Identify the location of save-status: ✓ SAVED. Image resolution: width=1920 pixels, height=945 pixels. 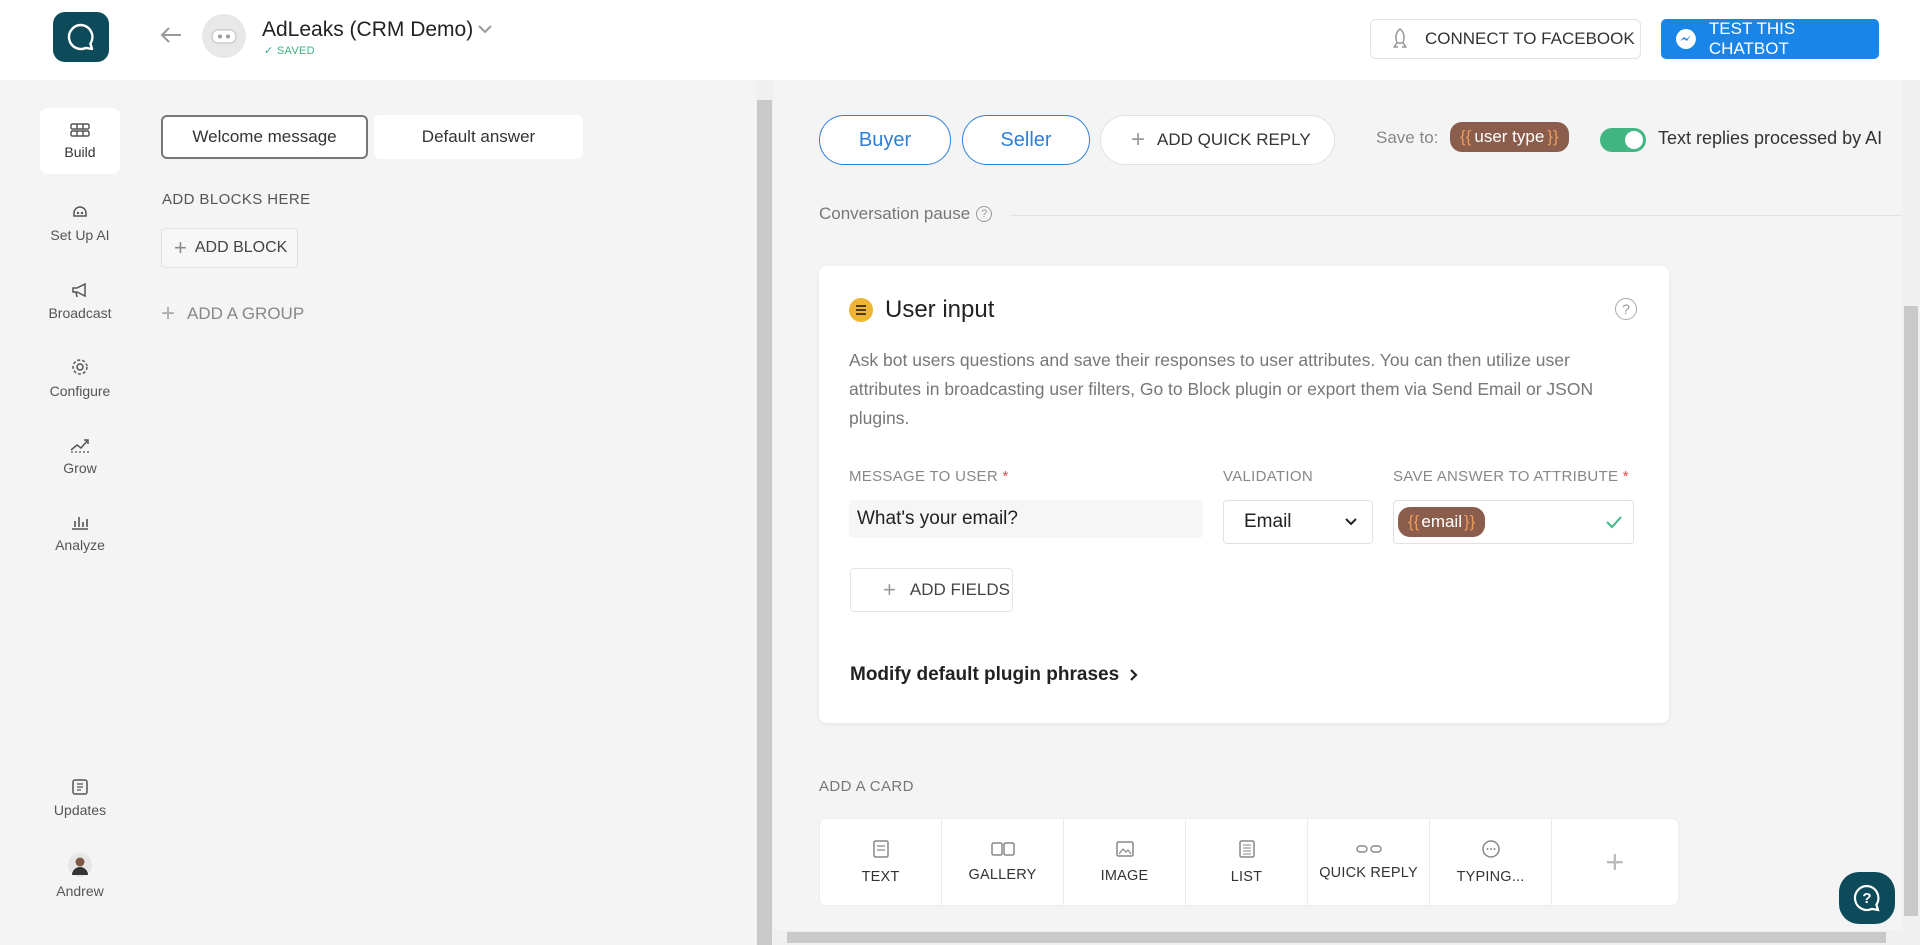
(289, 51).